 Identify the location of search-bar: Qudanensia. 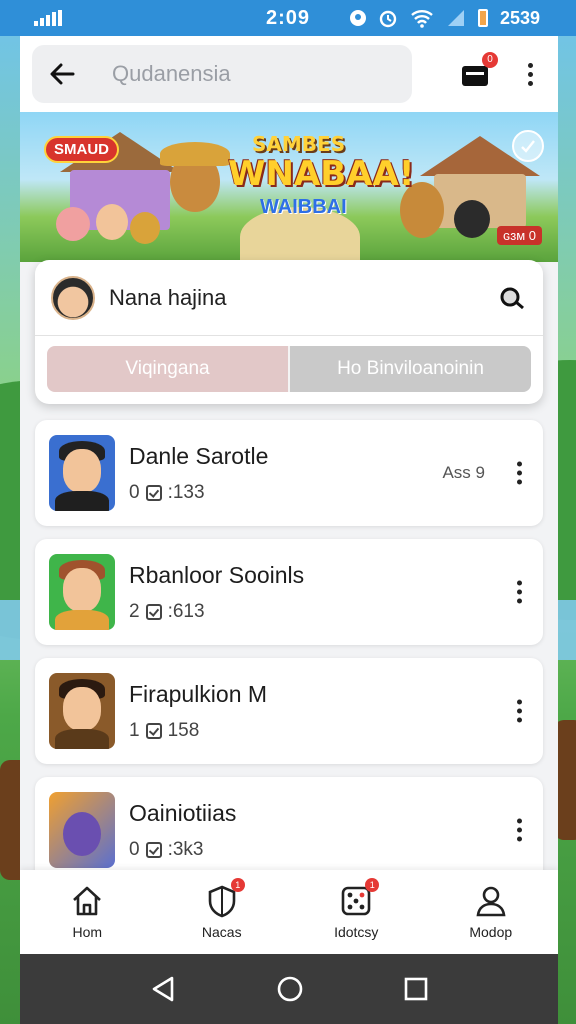
(222, 74).